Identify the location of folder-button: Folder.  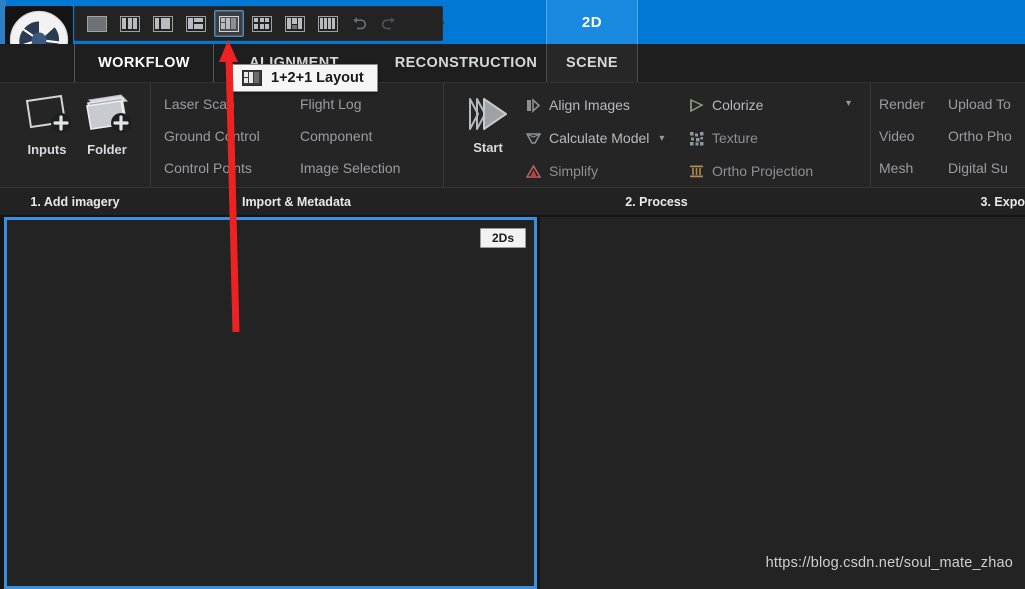
(107, 124).